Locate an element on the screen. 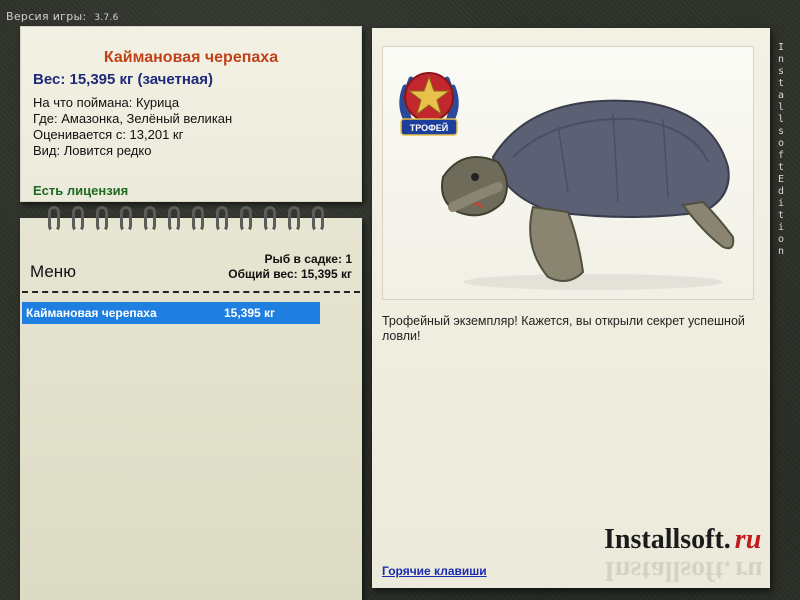 This screenshot has width=800, height=600. watermark-reflection-ru: ru is located at coordinates (748, 570).